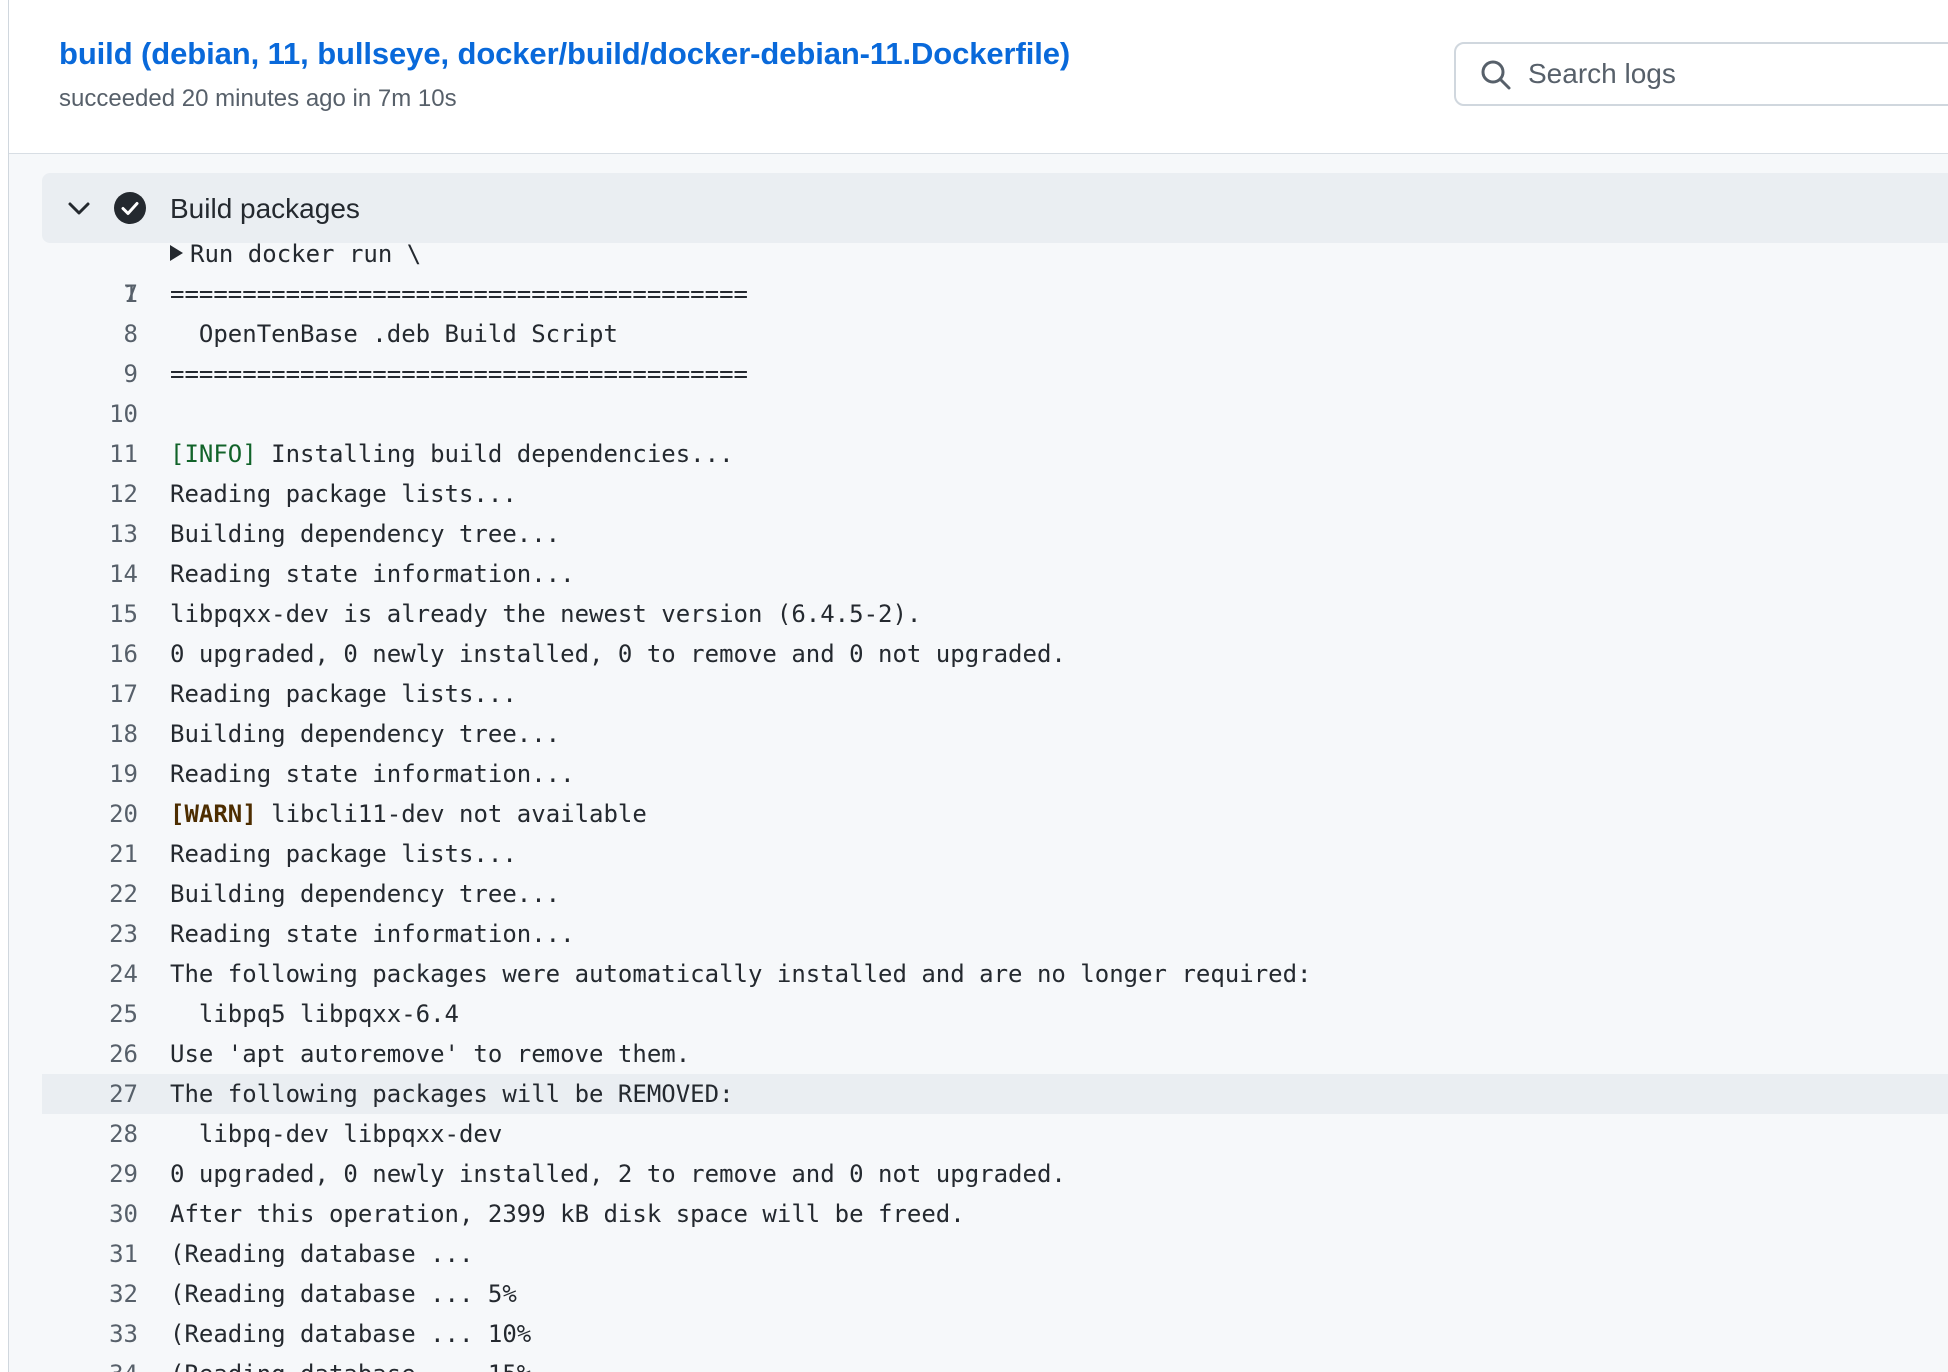 This screenshot has width=1948, height=1372. Describe the element at coordinates (90, 734) in the screenshot. I see `line-number: 18` at that location.